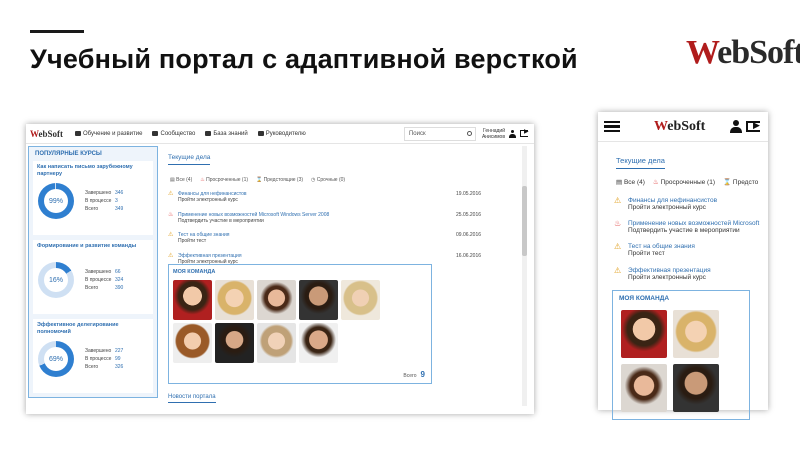 This screenshot has width=800, height=450. I want to click on nav-knowledge-base: База знаний, so click(226, 134).